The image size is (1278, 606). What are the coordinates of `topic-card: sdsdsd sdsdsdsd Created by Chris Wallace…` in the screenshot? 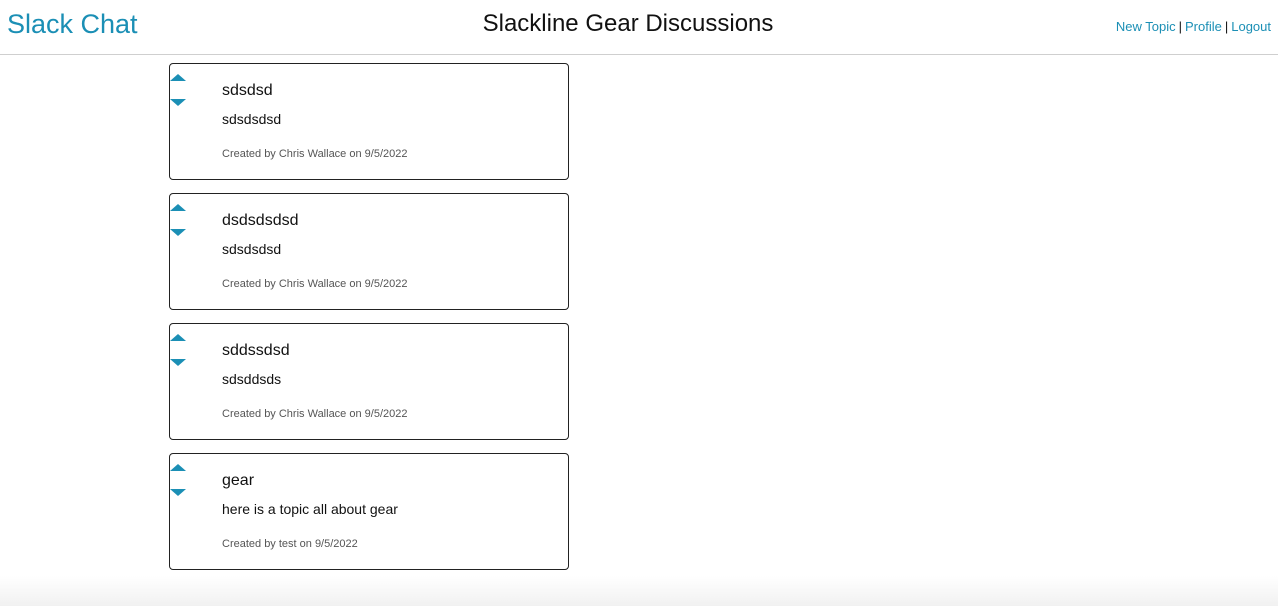 It's located at (369, 121).